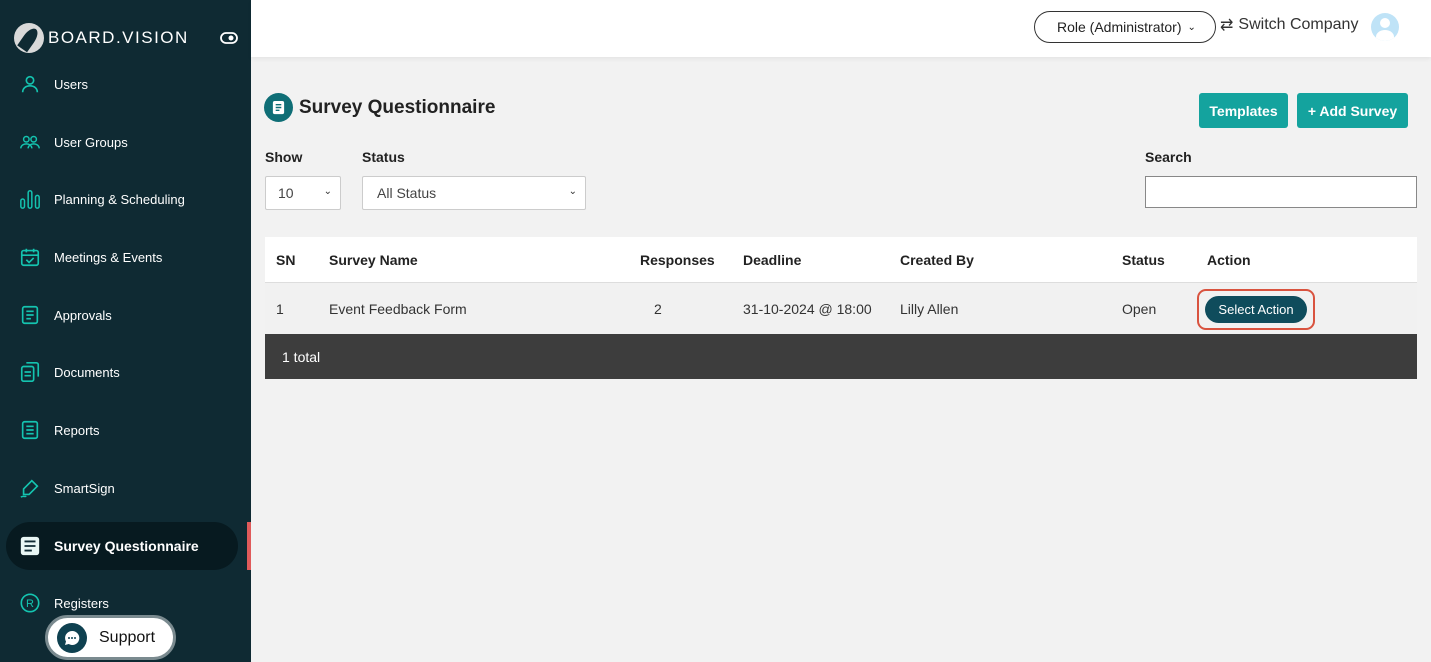 The height and width of the screenshot is (662, 1431). I want to click on sidebar-item-documents: Documents, so click(125, 372).